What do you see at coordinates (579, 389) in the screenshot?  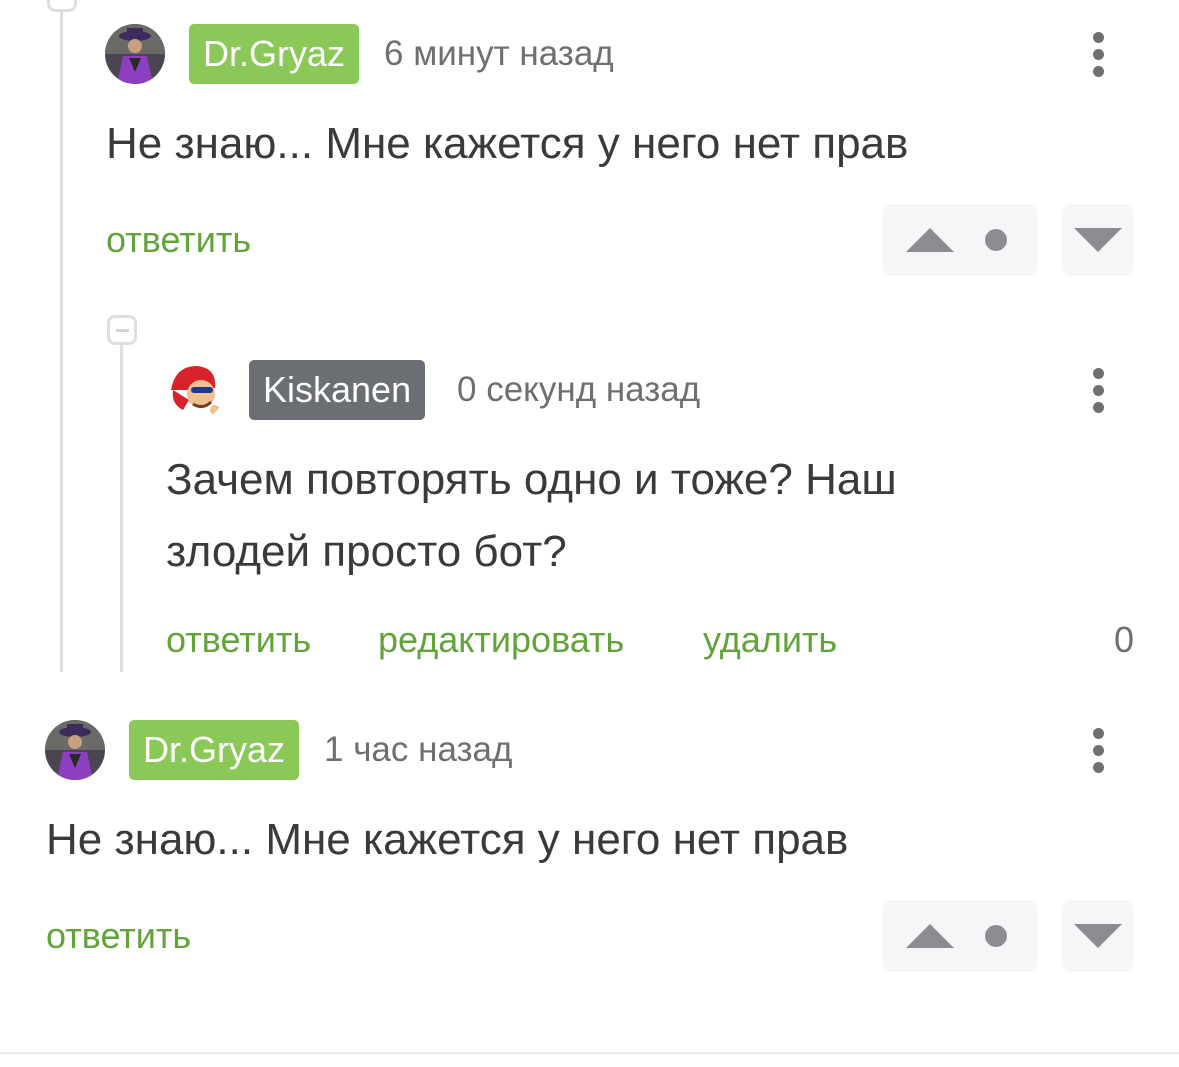 I see `comment-timestamp: 0 секунд назад` at bounding box center [579, 389].